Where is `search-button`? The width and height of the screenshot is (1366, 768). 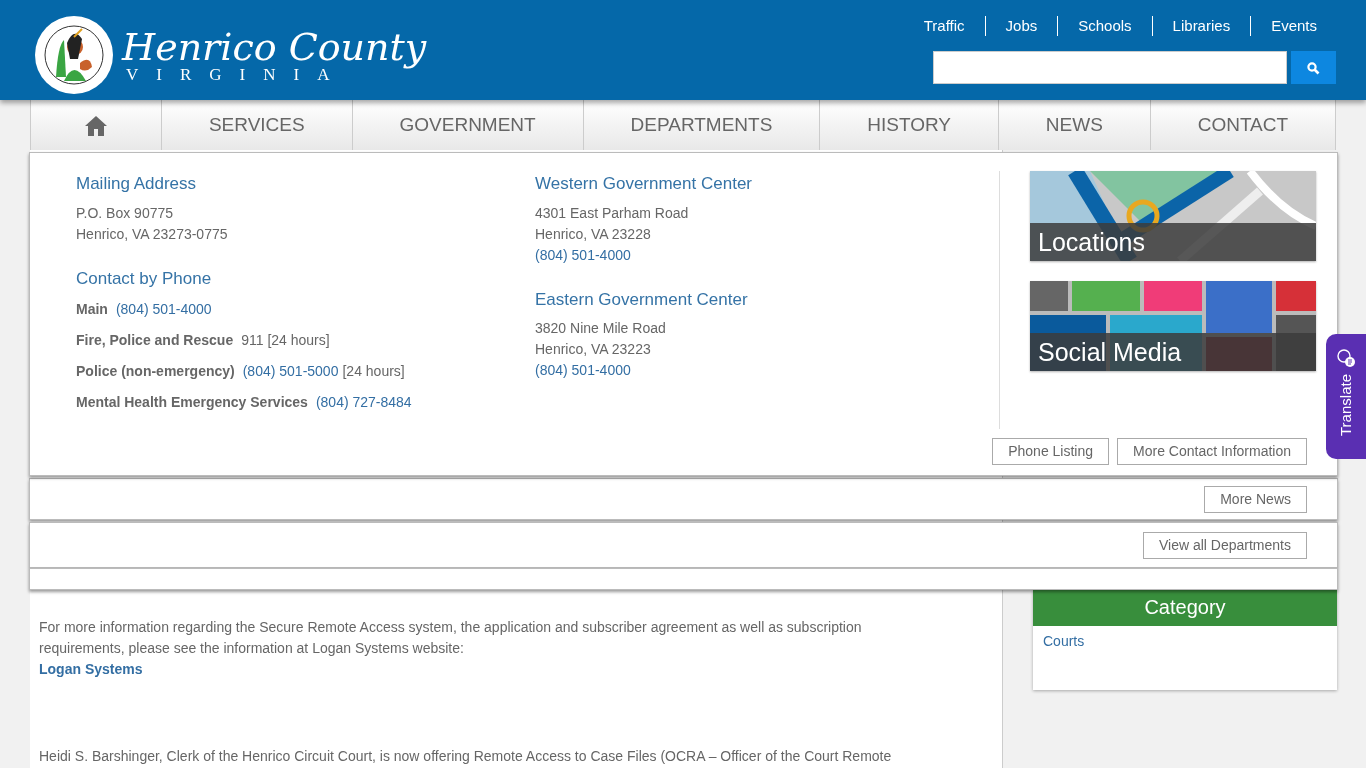
search-button is located at coordinates (1313, 67).